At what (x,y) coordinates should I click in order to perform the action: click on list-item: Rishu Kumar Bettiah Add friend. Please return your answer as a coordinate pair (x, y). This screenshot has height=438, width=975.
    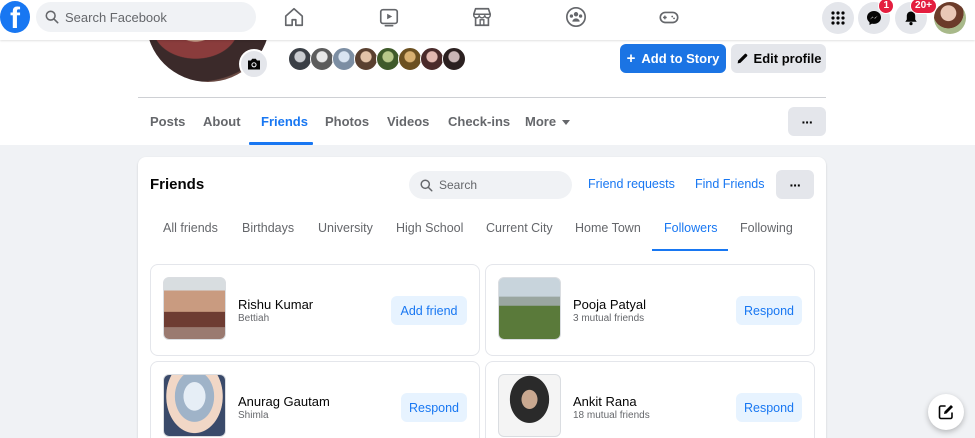
    Looking at the image, I should click on (315, 310).